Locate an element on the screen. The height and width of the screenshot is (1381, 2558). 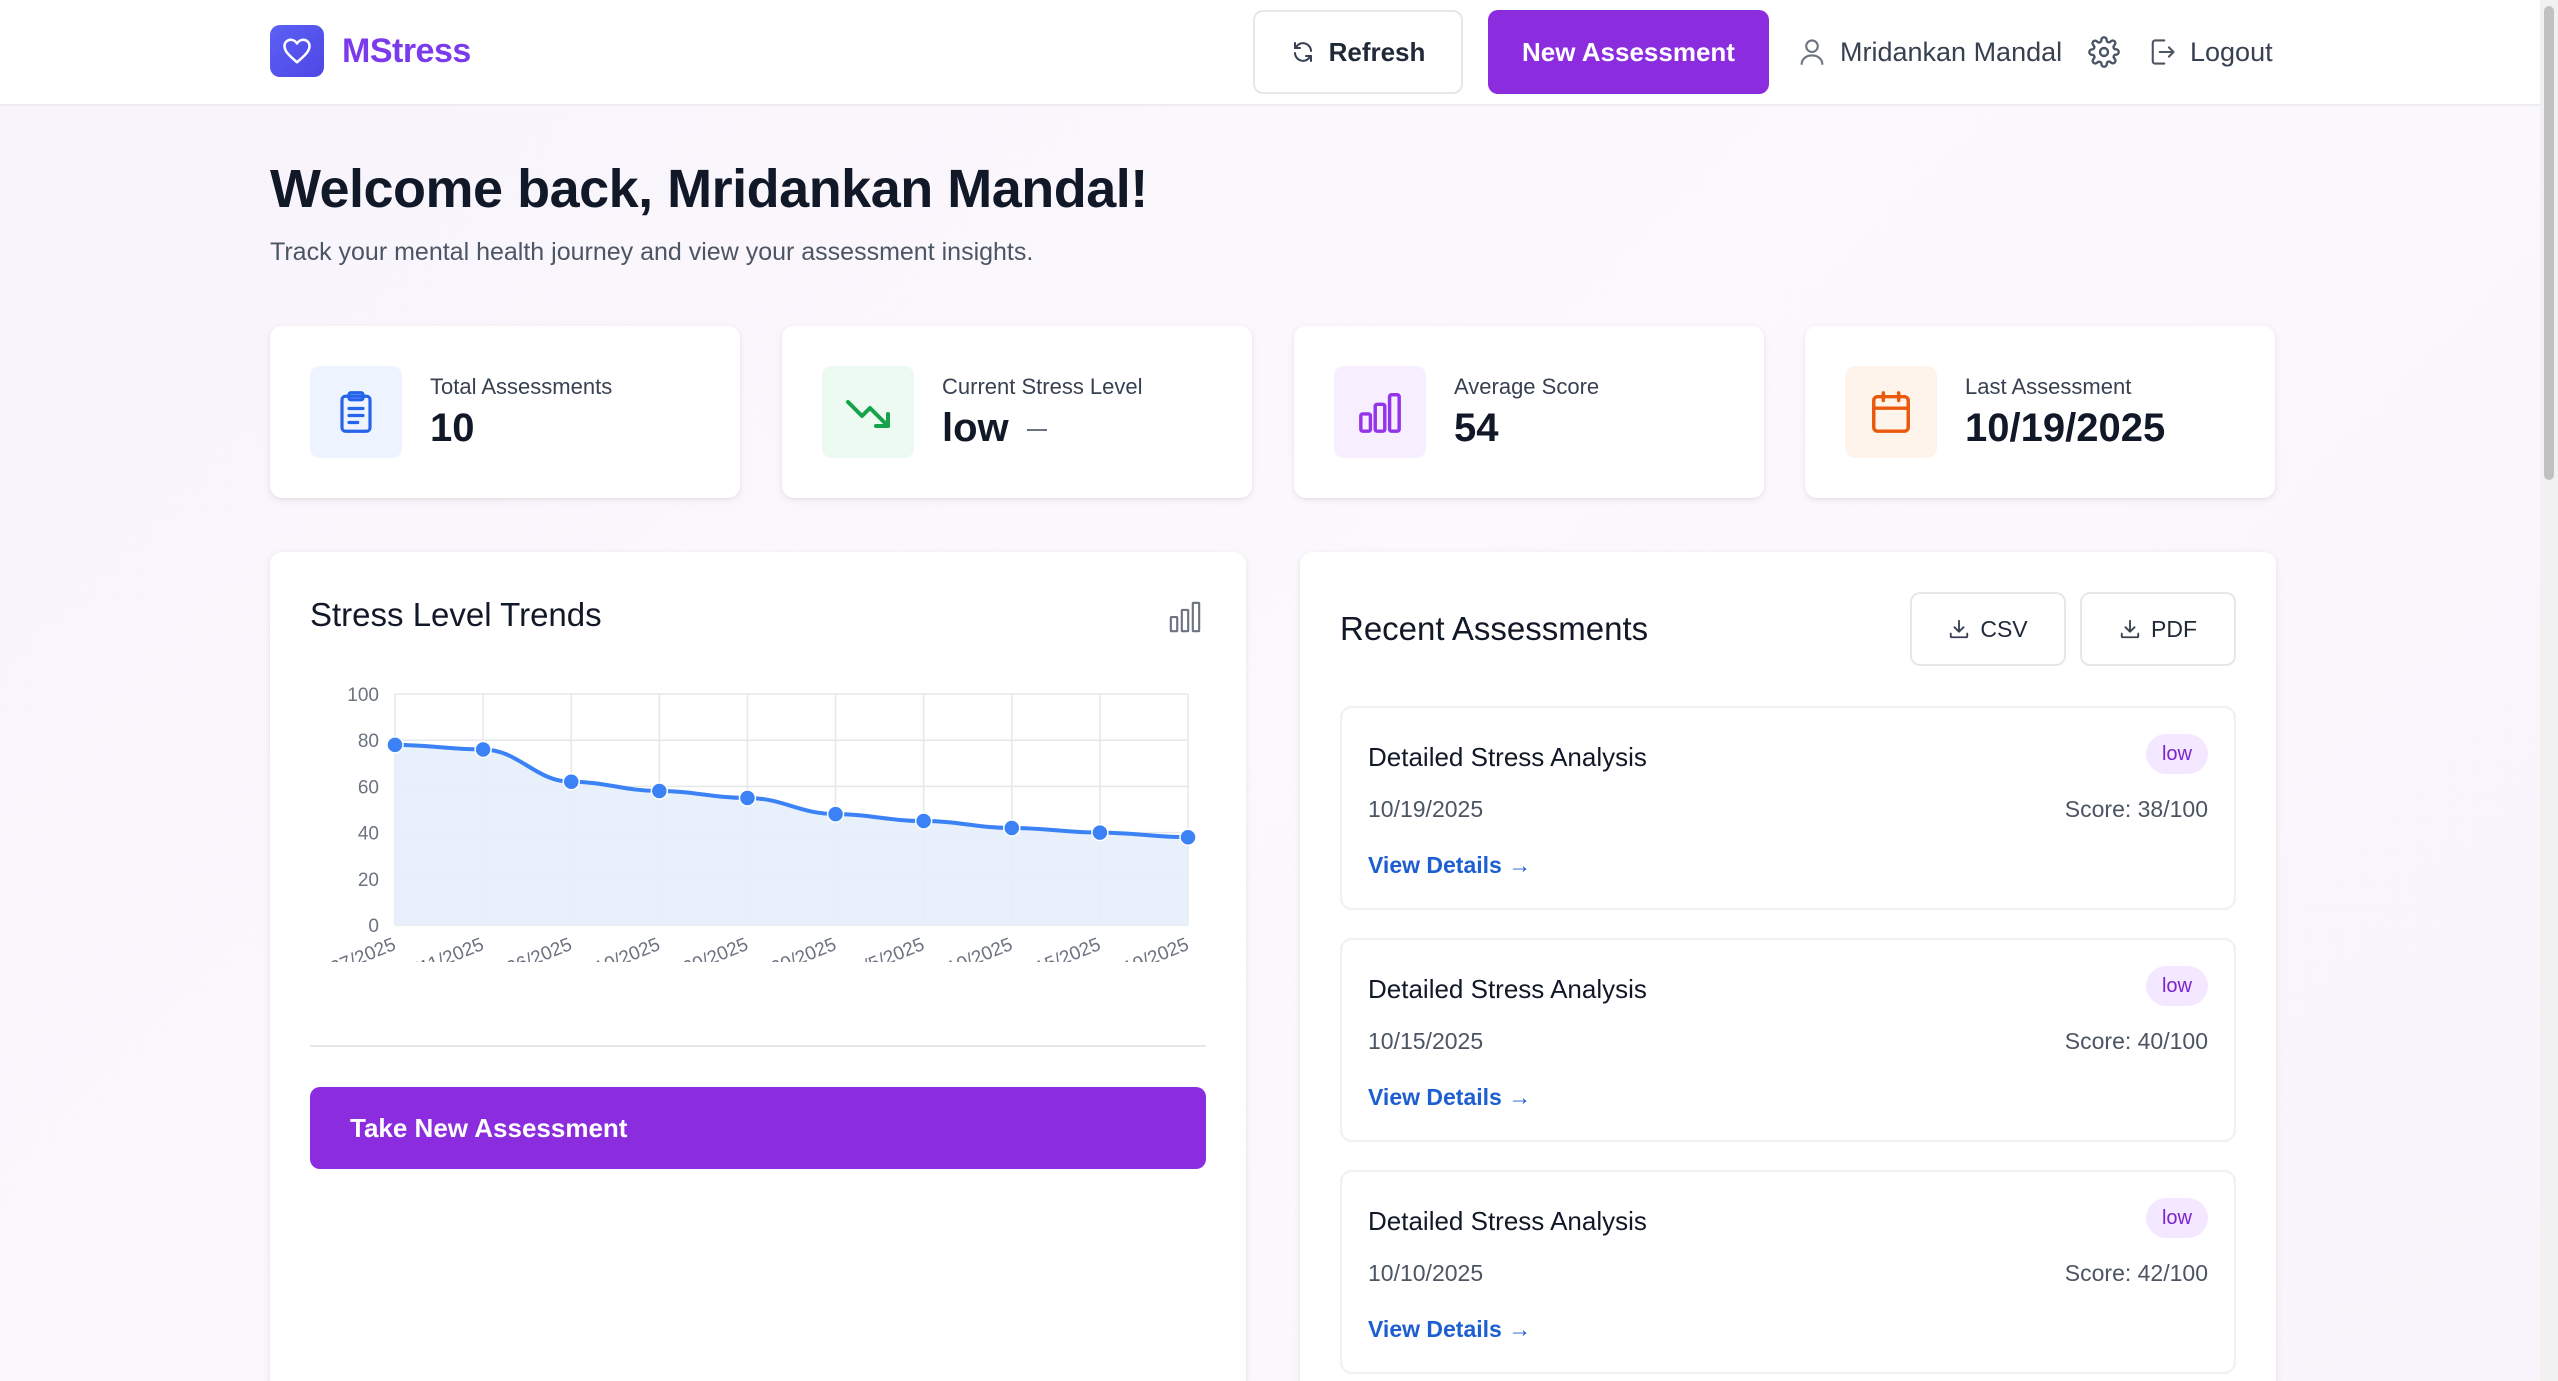
stat-card-last-assessment: Last Assessment 10/19/2025 is located at coordinates (2040, 412).